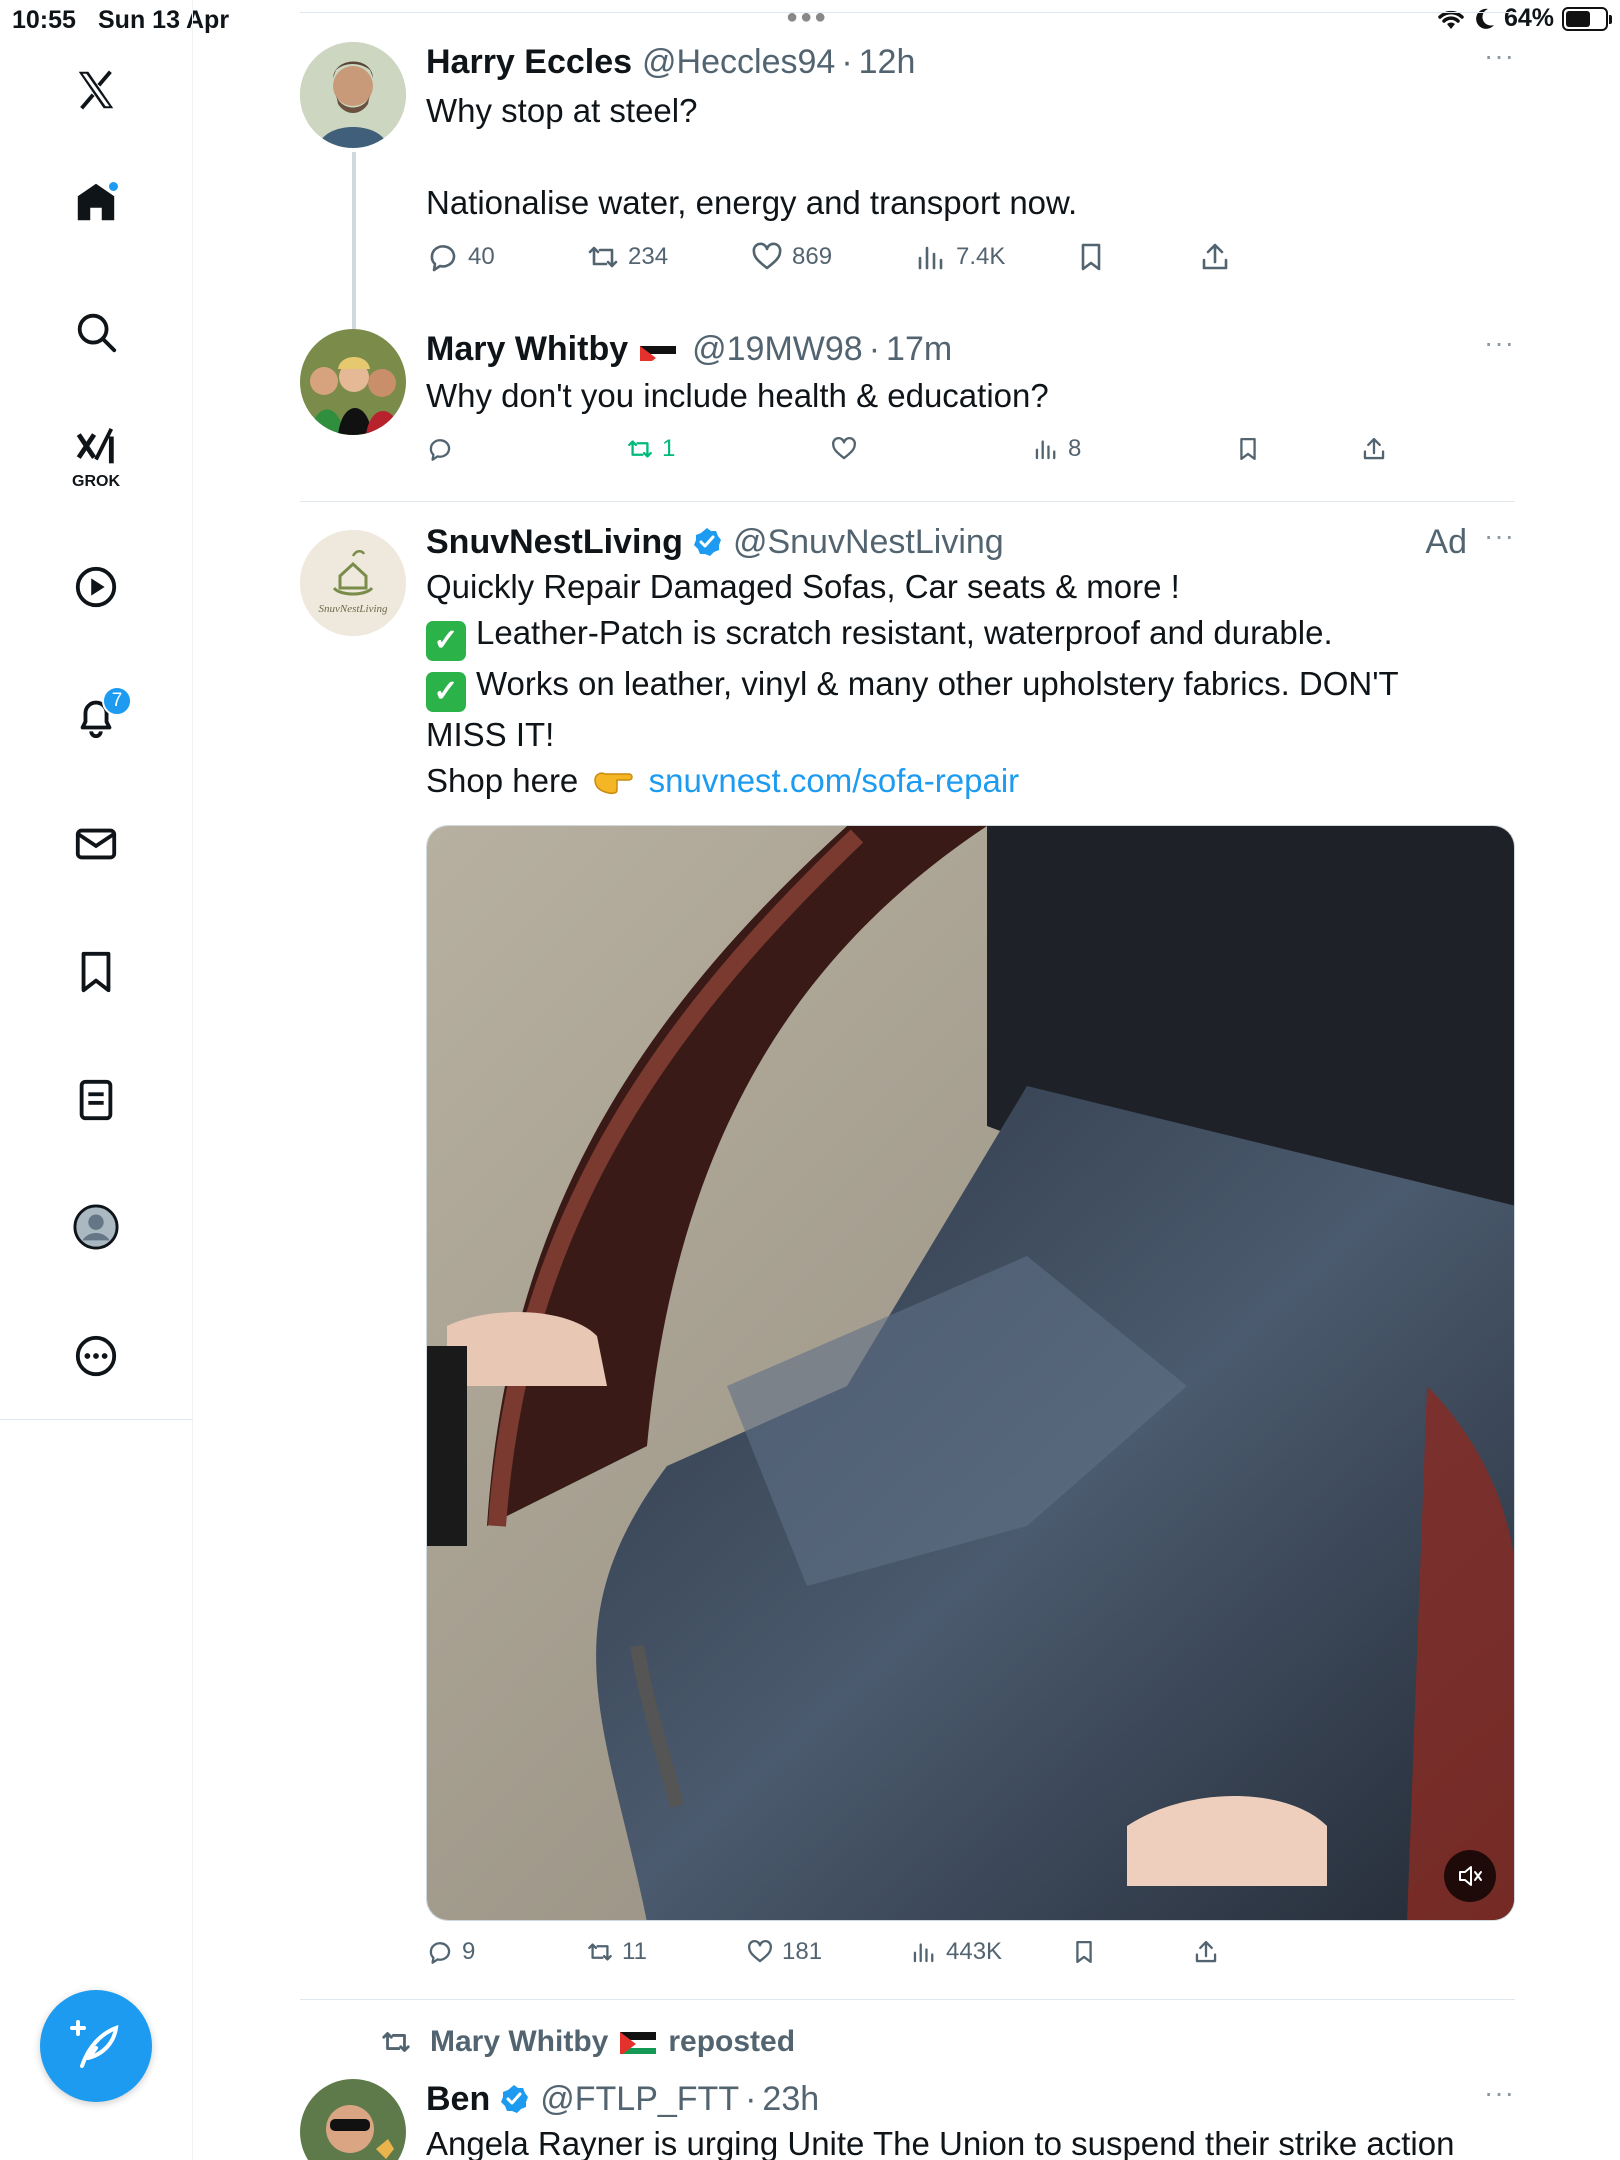  What do you see at coordinates (959, 257) in the screenshot?
I see `views-button: 7.4K` at bounding box center [959, 257].